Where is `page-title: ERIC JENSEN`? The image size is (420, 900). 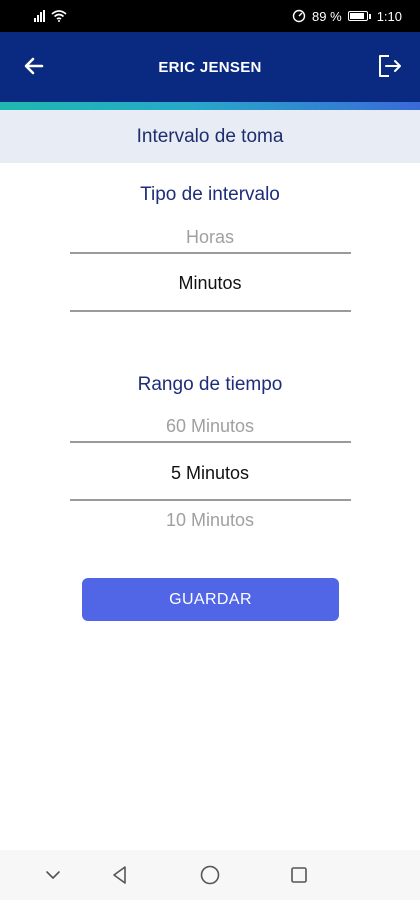 page-title: ERIC JENSEN is located at coordinates (210, 67).